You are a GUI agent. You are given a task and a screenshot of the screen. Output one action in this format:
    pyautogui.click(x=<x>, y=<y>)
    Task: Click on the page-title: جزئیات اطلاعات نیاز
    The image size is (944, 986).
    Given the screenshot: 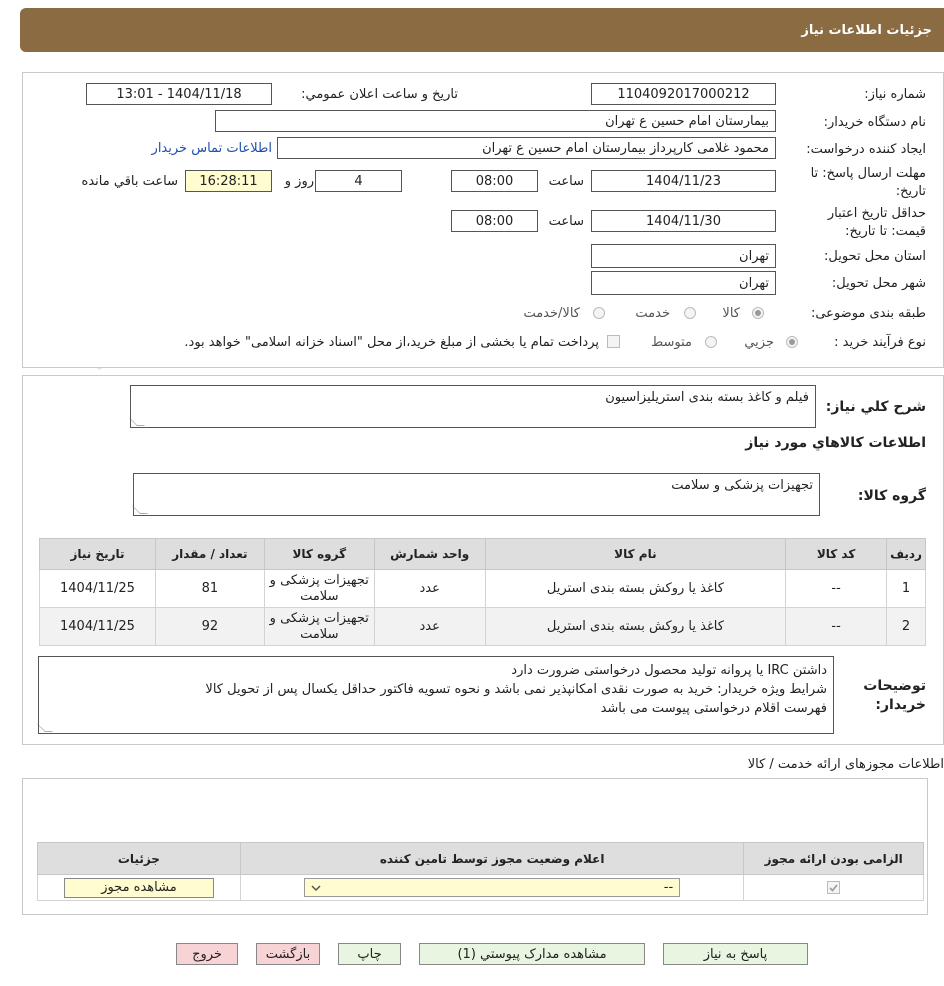 What is the action you would take?
    pyautogui.click(x=866, y=30)
    